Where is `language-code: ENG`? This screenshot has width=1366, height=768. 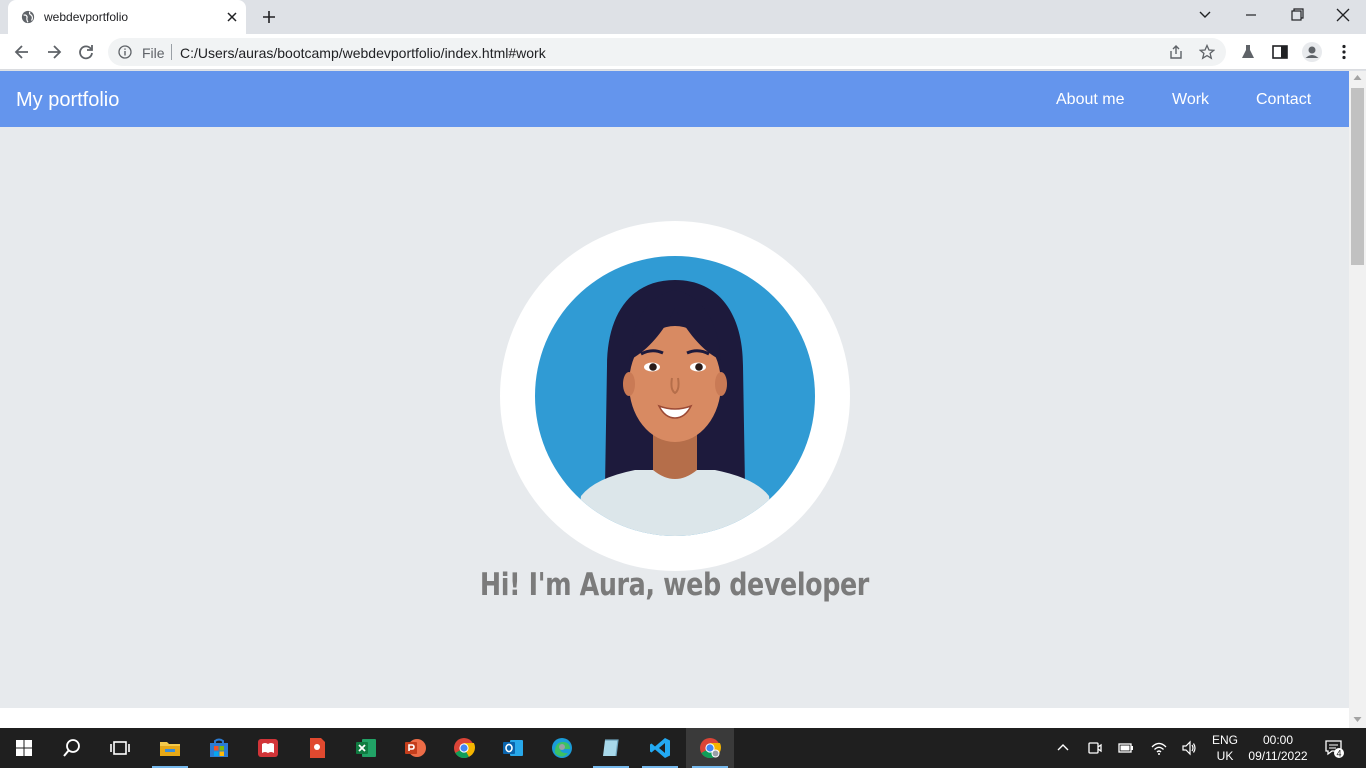
language-code: ENG is located at coordinates (1225, 740).